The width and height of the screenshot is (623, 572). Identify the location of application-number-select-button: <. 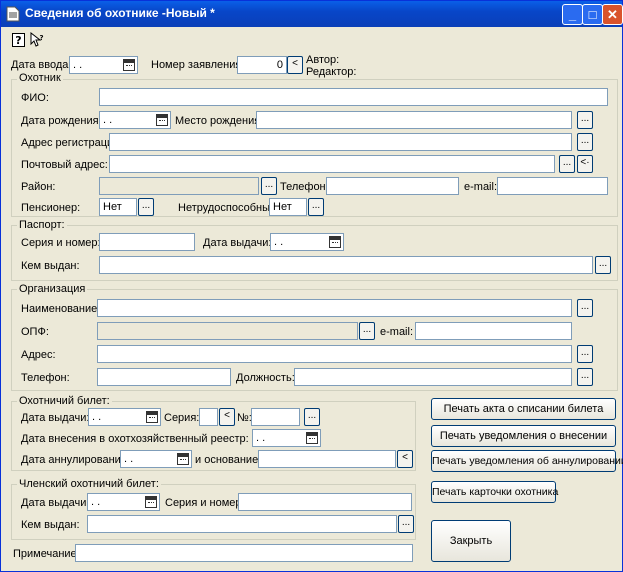
(295, 65).